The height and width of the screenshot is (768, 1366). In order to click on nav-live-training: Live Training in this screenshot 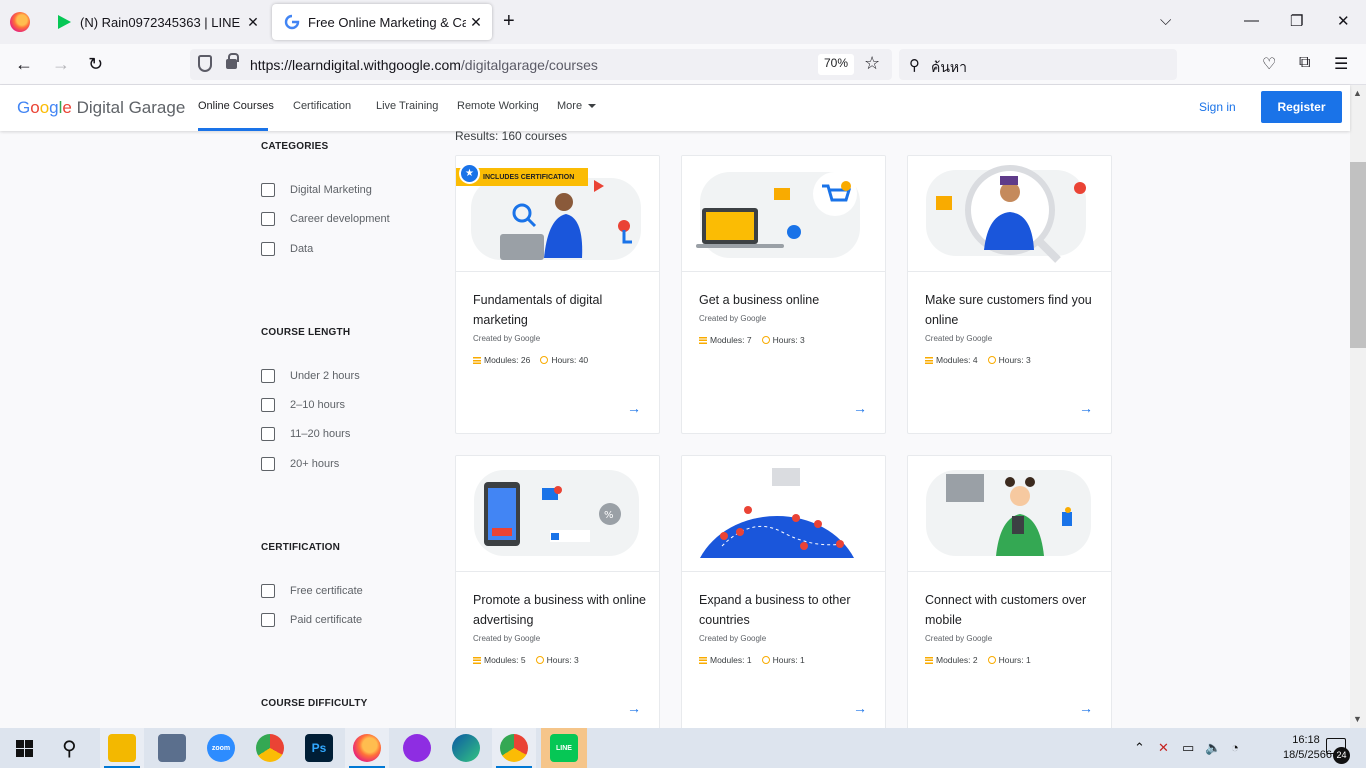, I will do `click(407, 106)`.